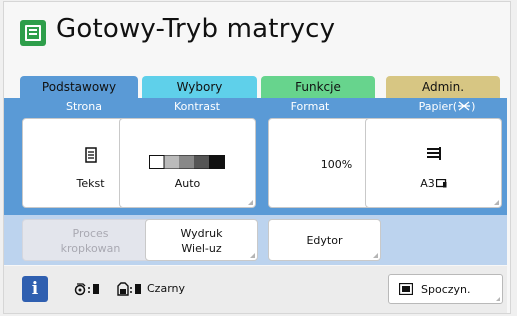 The width and height of the screenshot is (517, 316). What do you see at coordinates (166, 288) in the screenshot?
I see `ink-color-label: Czarny` at bounding box center [166, 288].